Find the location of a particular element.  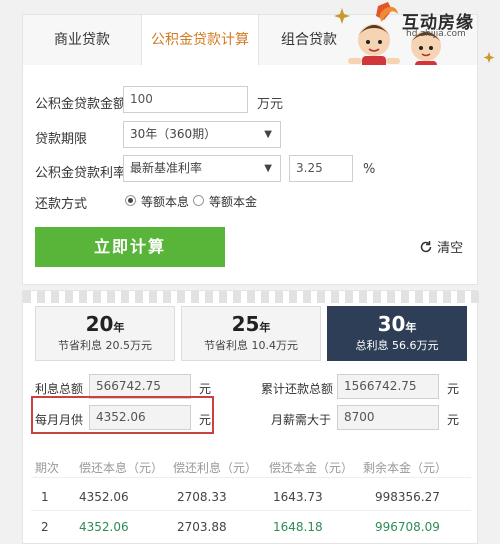

refresh-icon is located at coordinates (426, 247).